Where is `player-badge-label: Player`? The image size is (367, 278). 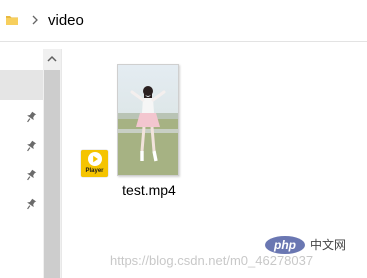
player-badge-label: Player is located at coordinates (94, 171).